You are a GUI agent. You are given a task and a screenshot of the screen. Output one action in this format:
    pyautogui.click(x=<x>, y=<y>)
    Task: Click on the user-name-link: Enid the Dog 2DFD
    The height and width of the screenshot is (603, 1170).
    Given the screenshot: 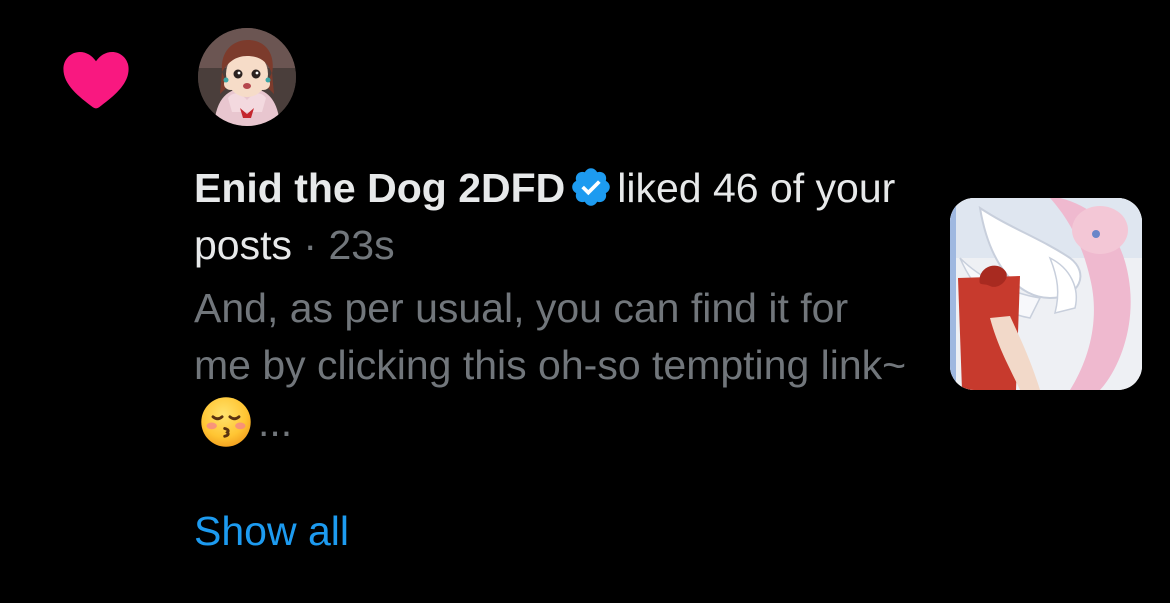 What is the action you would take?
    pyautogui.click(x=379, y=188)
    